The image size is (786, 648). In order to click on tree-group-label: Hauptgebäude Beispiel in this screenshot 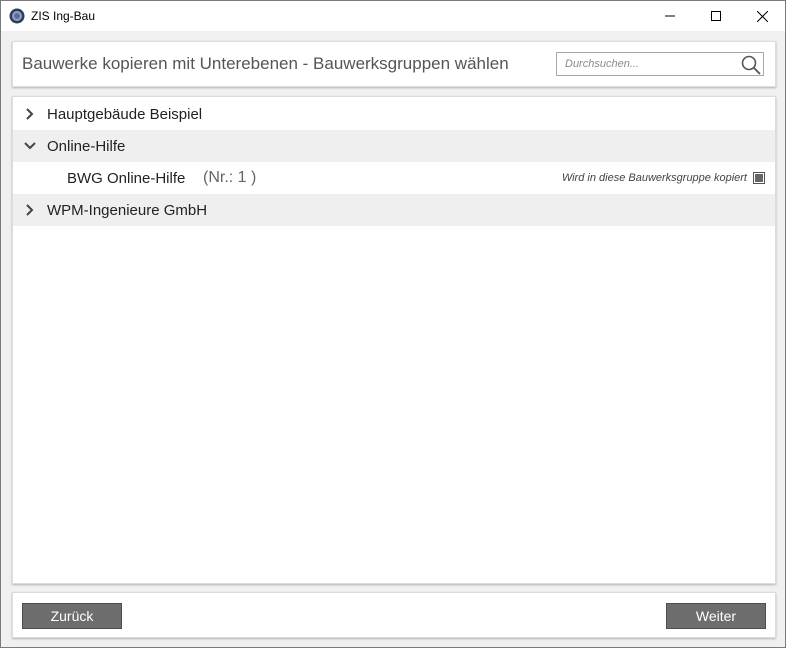, I will do `click(125, 114)`.